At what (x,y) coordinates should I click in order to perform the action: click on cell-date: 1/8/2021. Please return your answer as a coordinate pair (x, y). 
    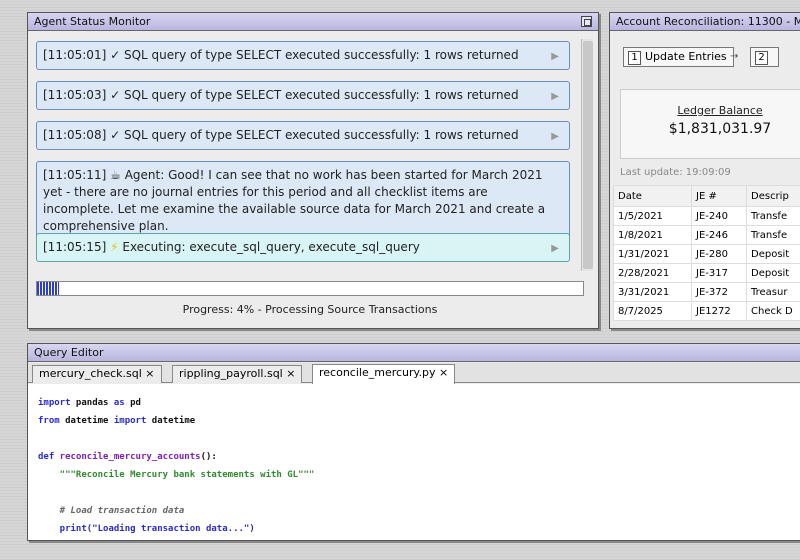
    Looking at the image, I should click on (652, 235).